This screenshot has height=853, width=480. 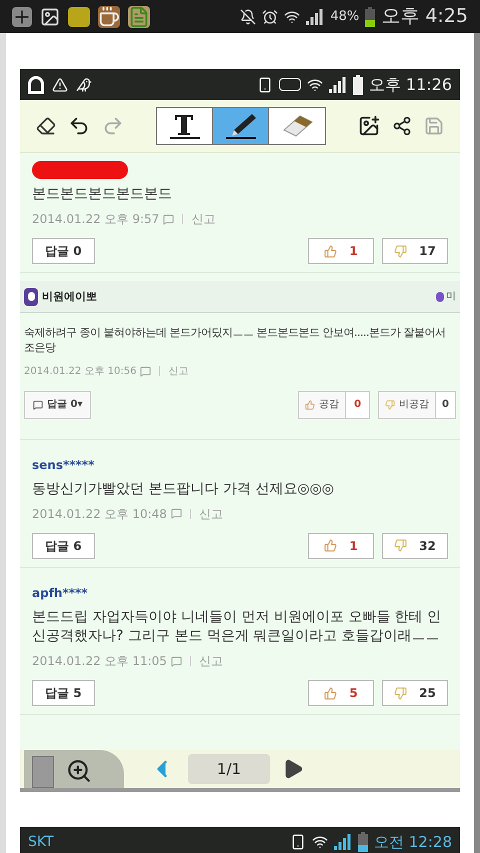 What do you see at coordinates (369, 126) in the screenshot?
I see `add-image-icon` at bounding box center [369, 126].